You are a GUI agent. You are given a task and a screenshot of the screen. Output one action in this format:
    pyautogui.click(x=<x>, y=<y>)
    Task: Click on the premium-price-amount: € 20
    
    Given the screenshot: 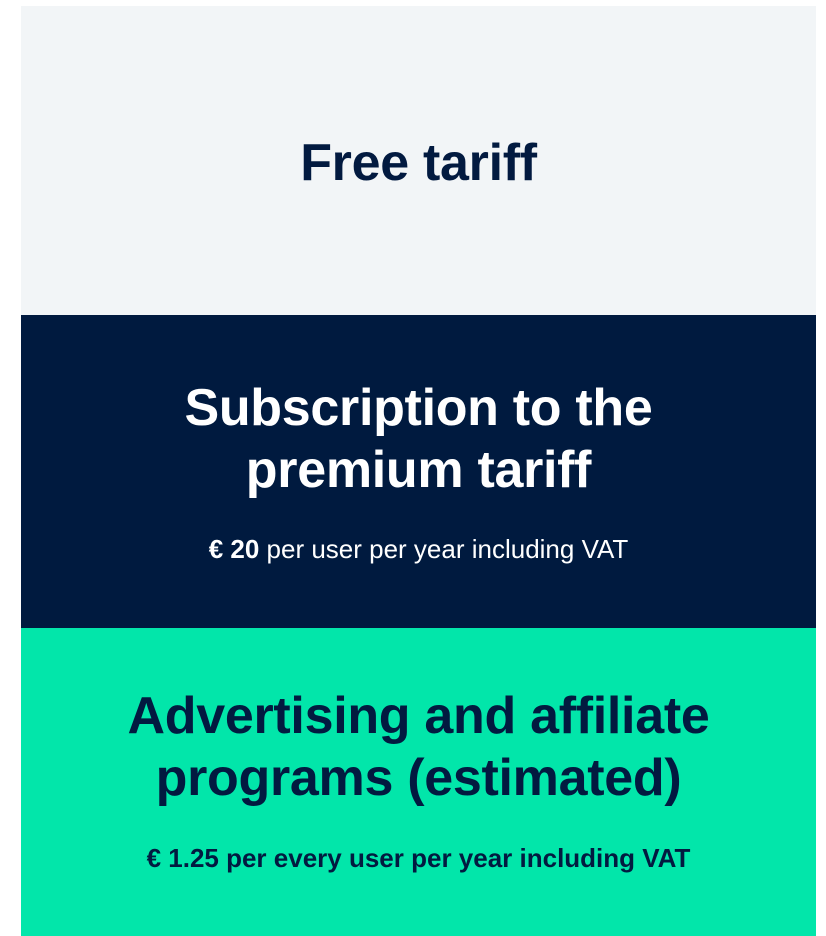 What is the action you would take?
    pyautogui.click(x=234, y=549)
    